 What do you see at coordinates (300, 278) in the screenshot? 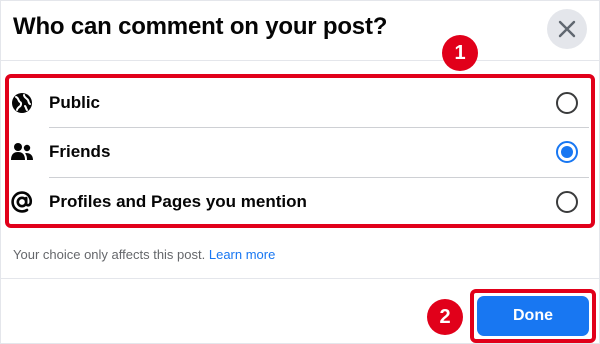
I see `footer-divider` at bounding box center [300, 278].